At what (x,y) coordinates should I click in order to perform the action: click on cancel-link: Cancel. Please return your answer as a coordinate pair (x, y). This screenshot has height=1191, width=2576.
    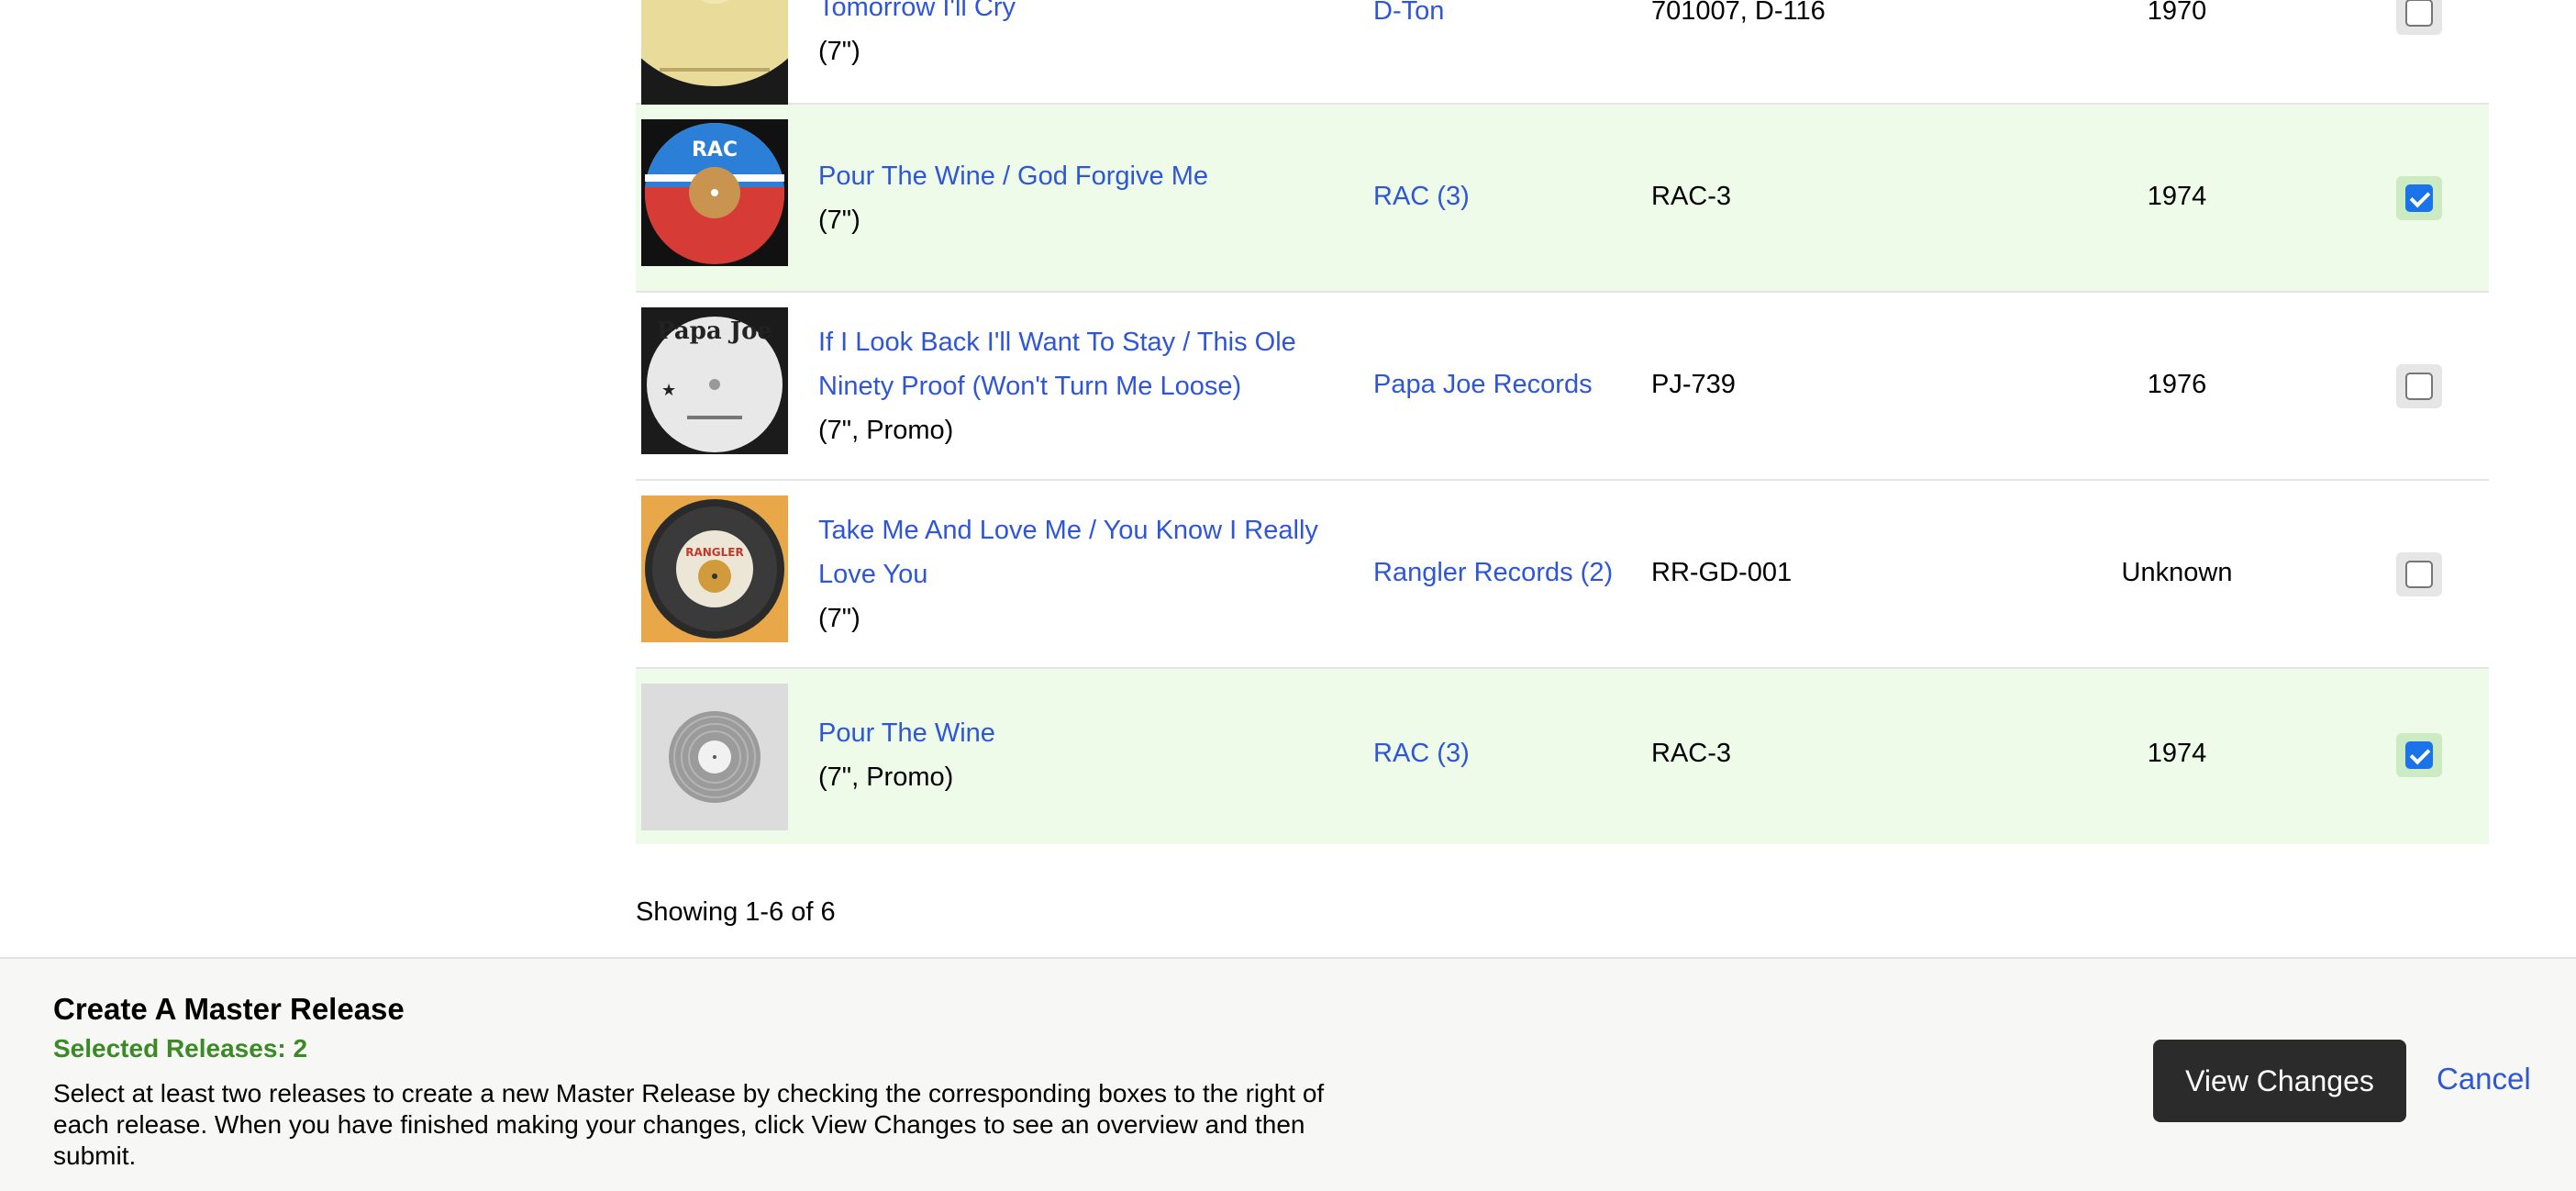
    Looking at the image, I should click on (2484, 1079).